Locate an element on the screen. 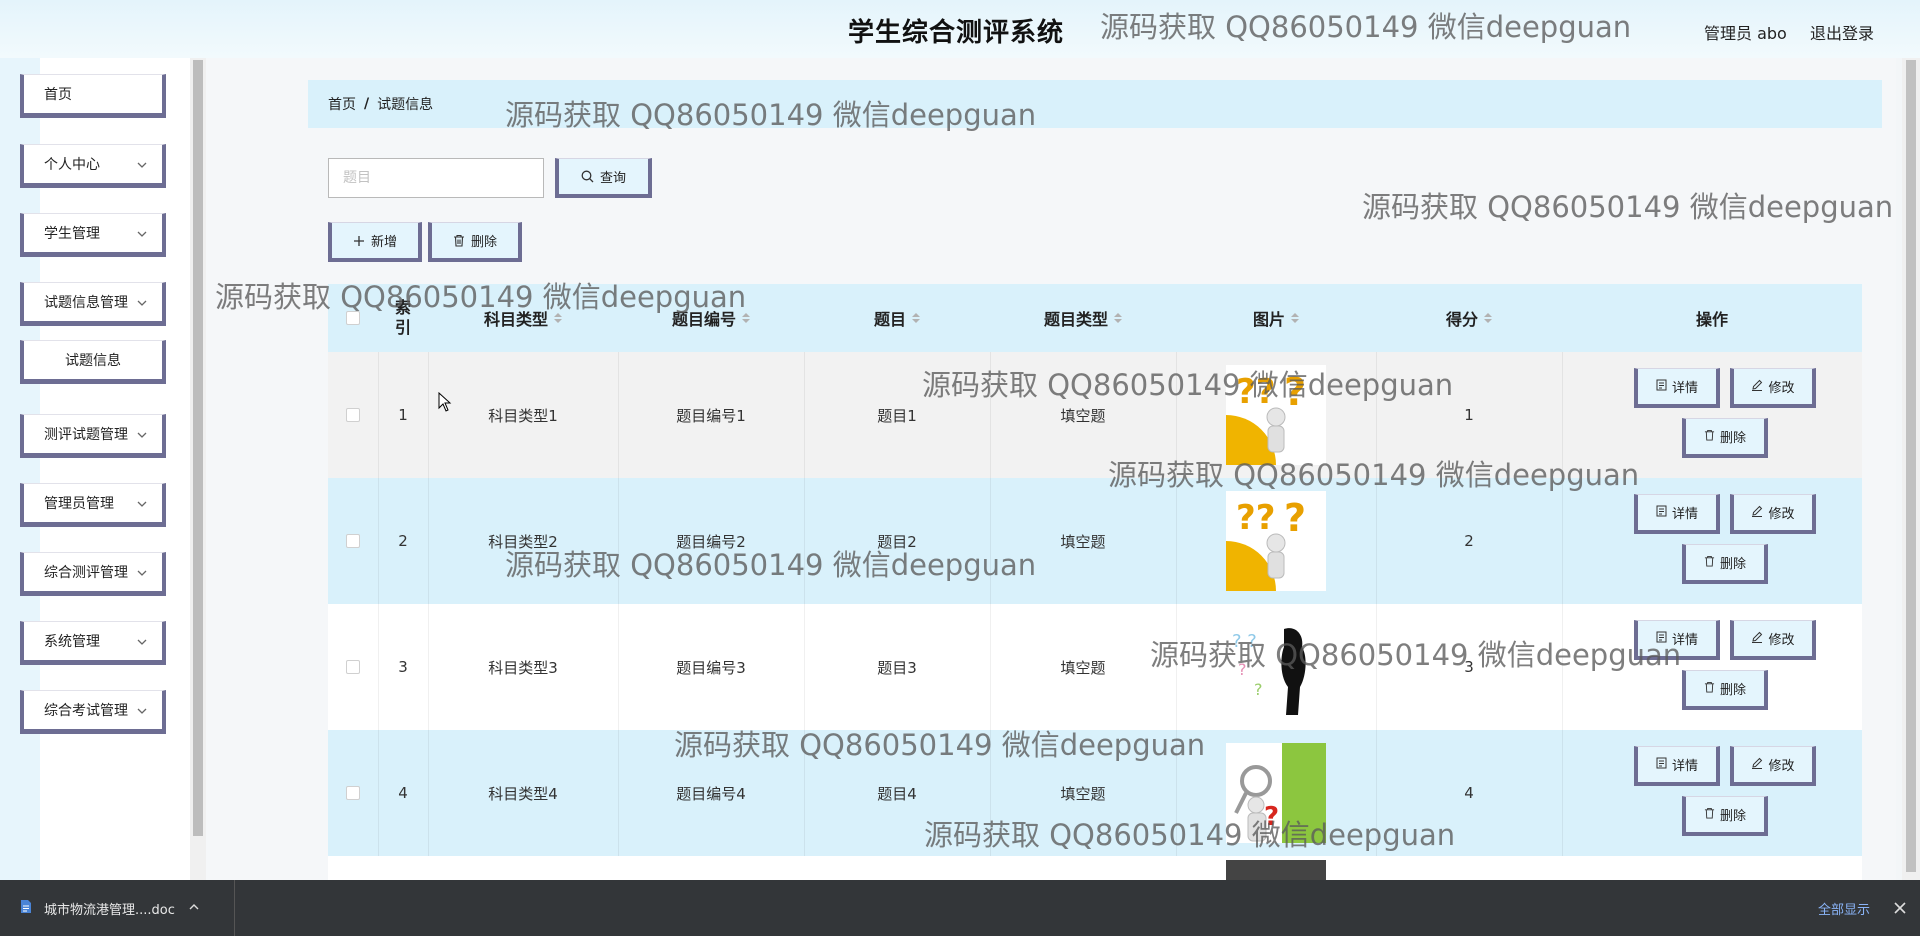  header-select-all is located at coordinates (353, 318).